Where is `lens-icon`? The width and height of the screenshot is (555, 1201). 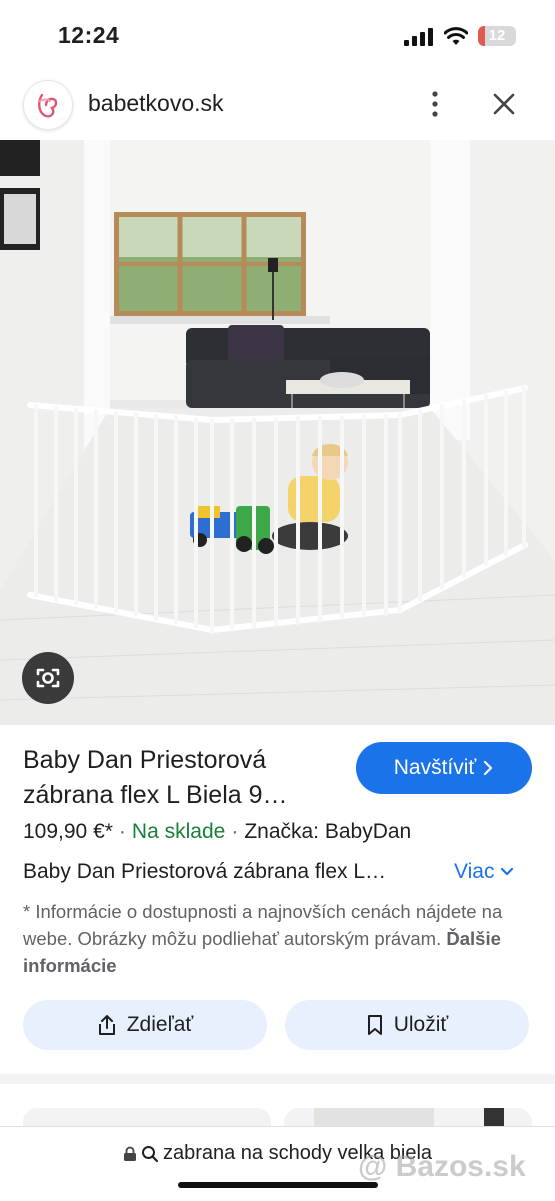
lens-icon is located at coordinates (48, 678).